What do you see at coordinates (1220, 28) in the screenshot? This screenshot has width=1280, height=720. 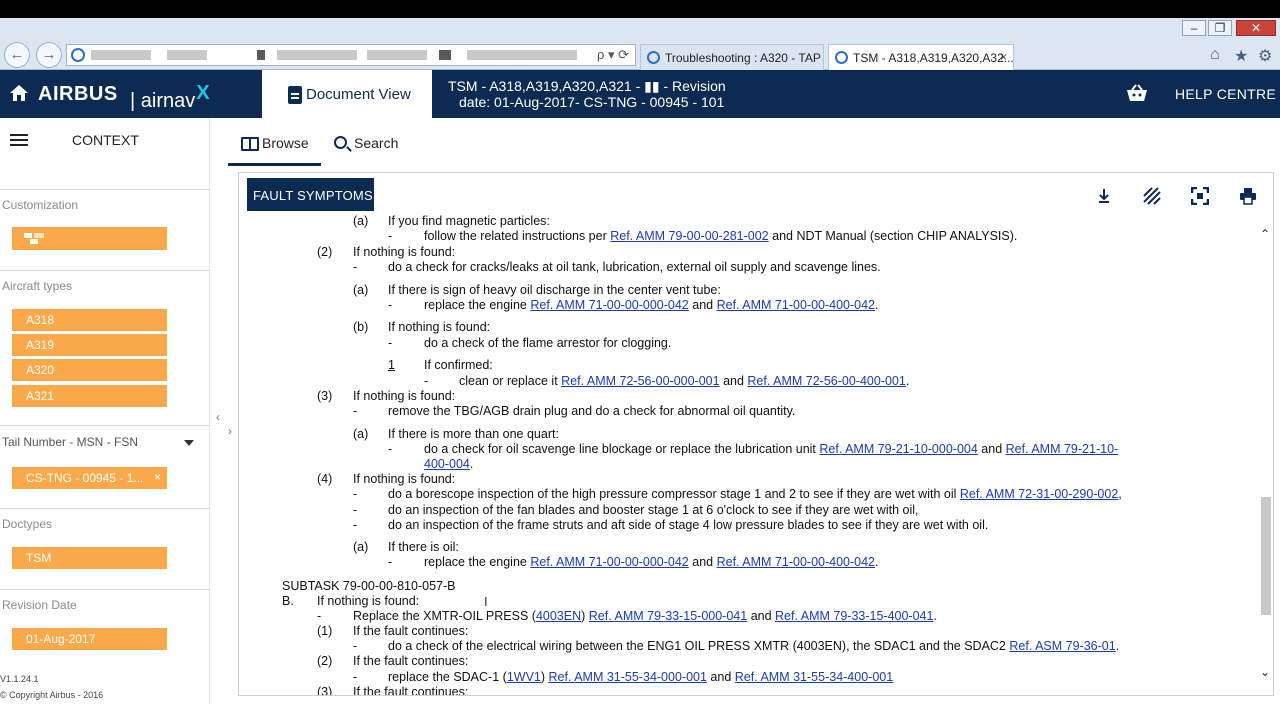 I see `restore-window-button: ❐` at bounding box center [1220, 28].